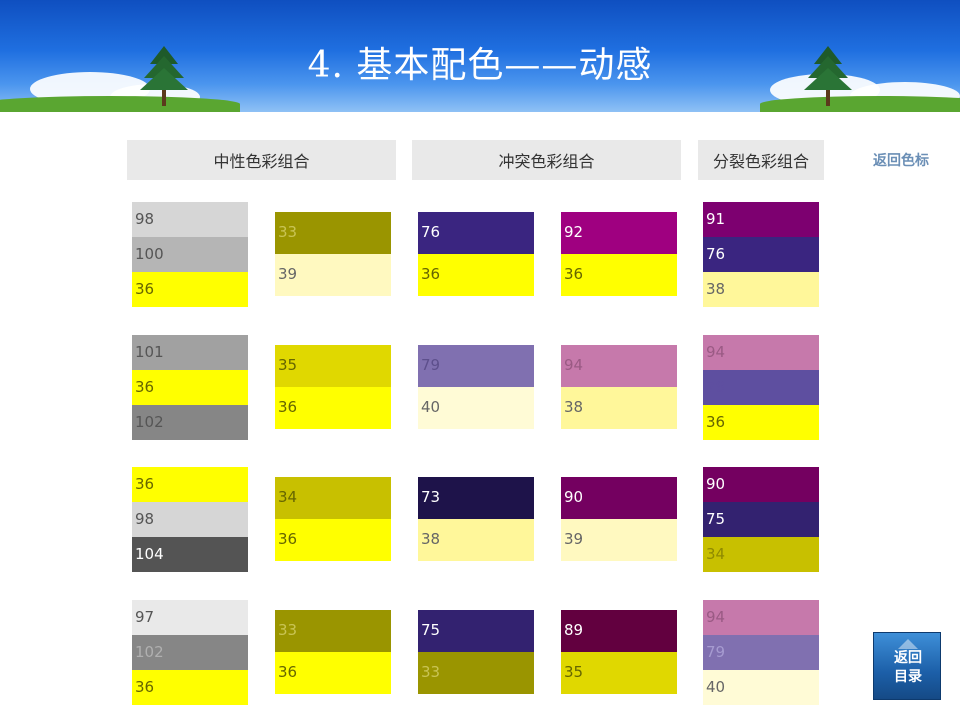  I want to click on color-combination-block: 34 36, so click(333, 519).